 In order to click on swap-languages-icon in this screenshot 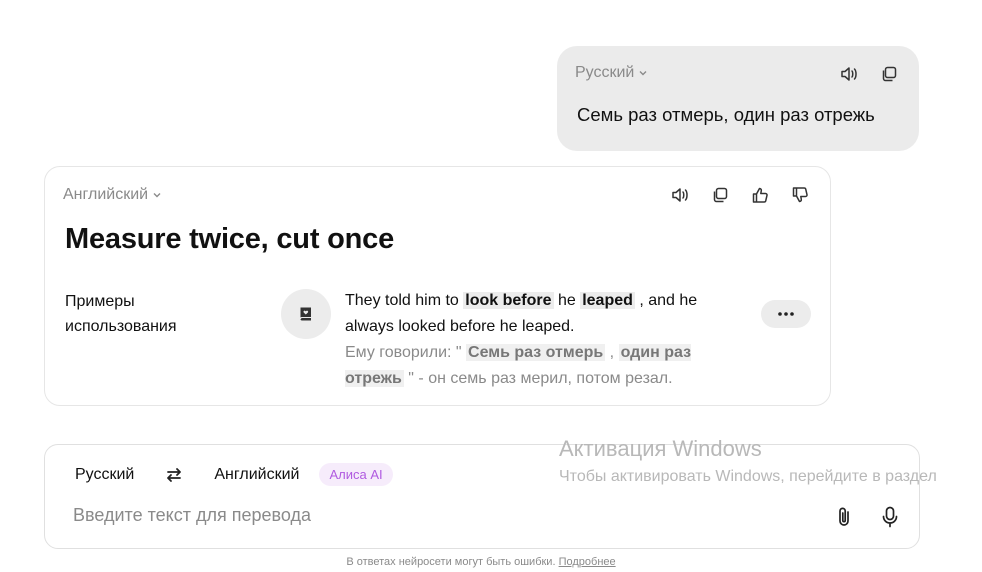, I will do `click(174, 475)`.